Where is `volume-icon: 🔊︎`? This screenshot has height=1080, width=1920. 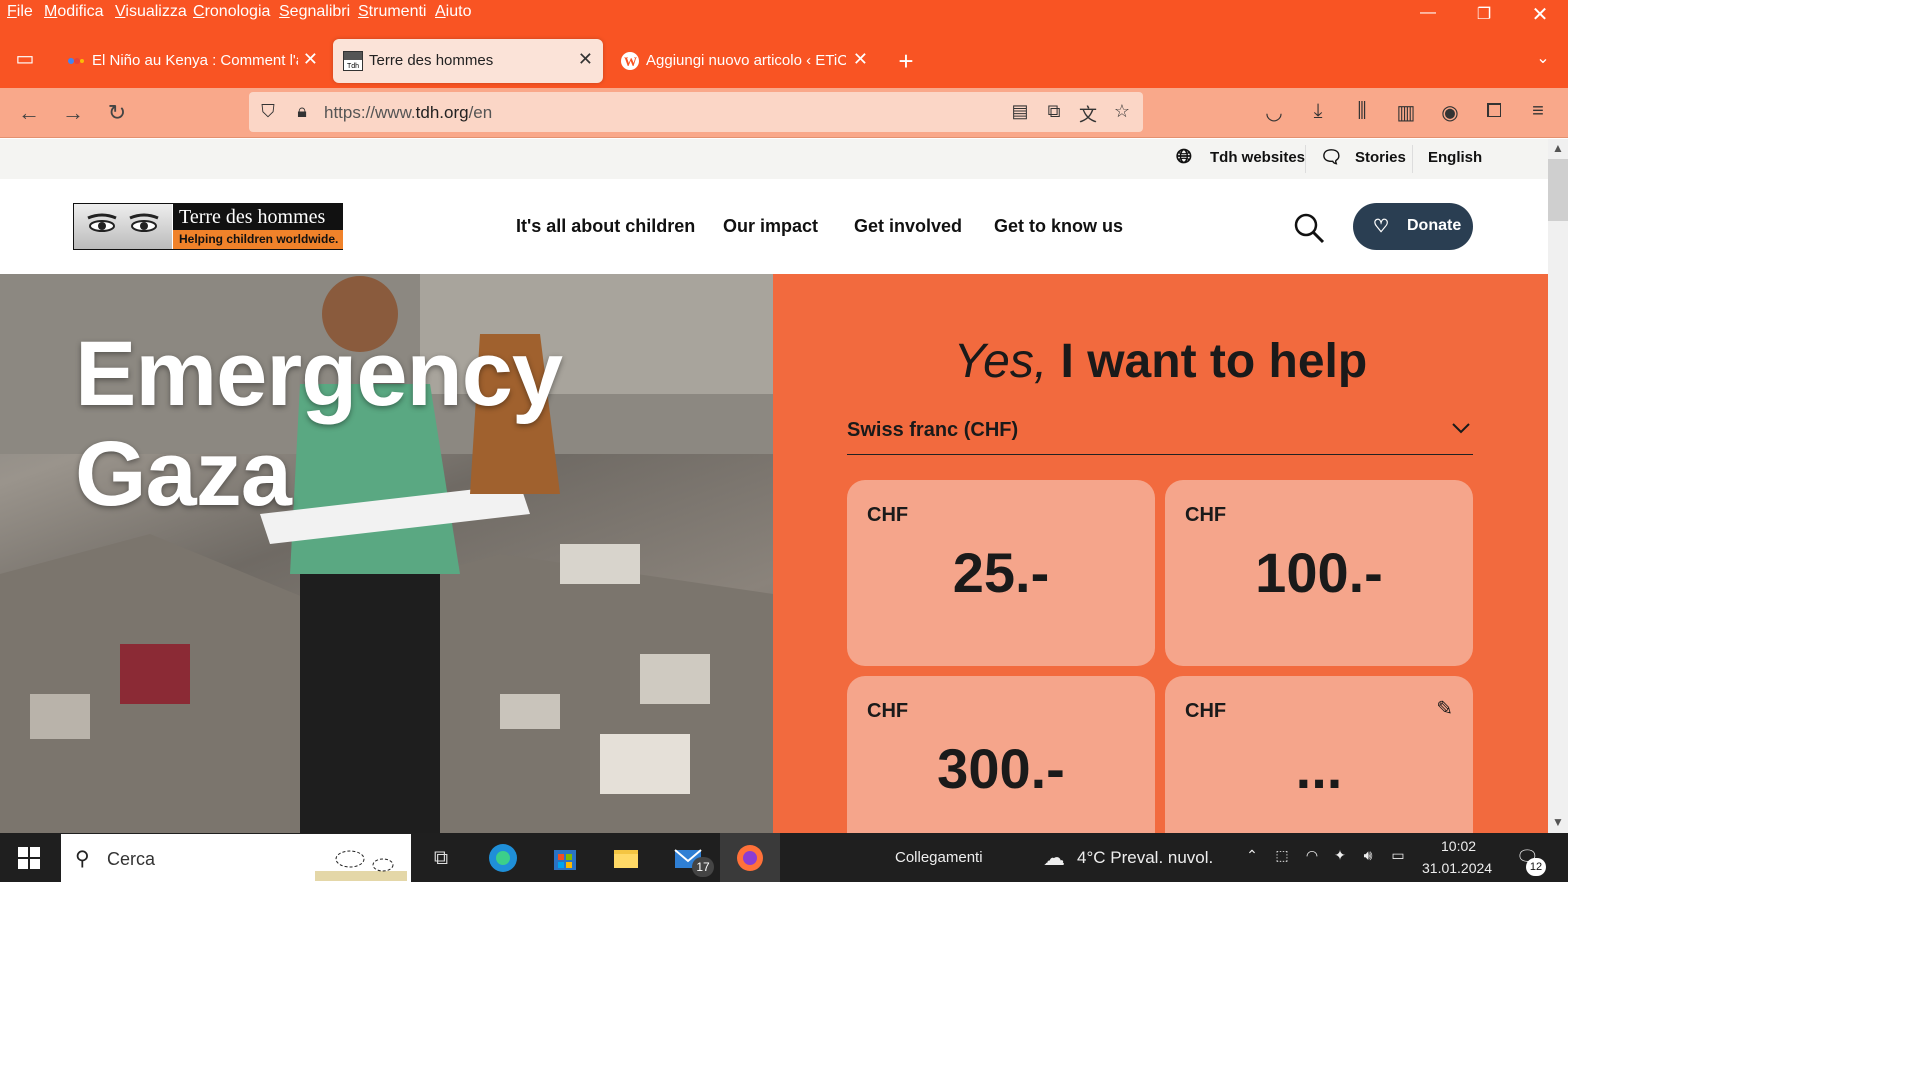 volume-icon: 🔊︎ is located at coordinates (1368, 857).